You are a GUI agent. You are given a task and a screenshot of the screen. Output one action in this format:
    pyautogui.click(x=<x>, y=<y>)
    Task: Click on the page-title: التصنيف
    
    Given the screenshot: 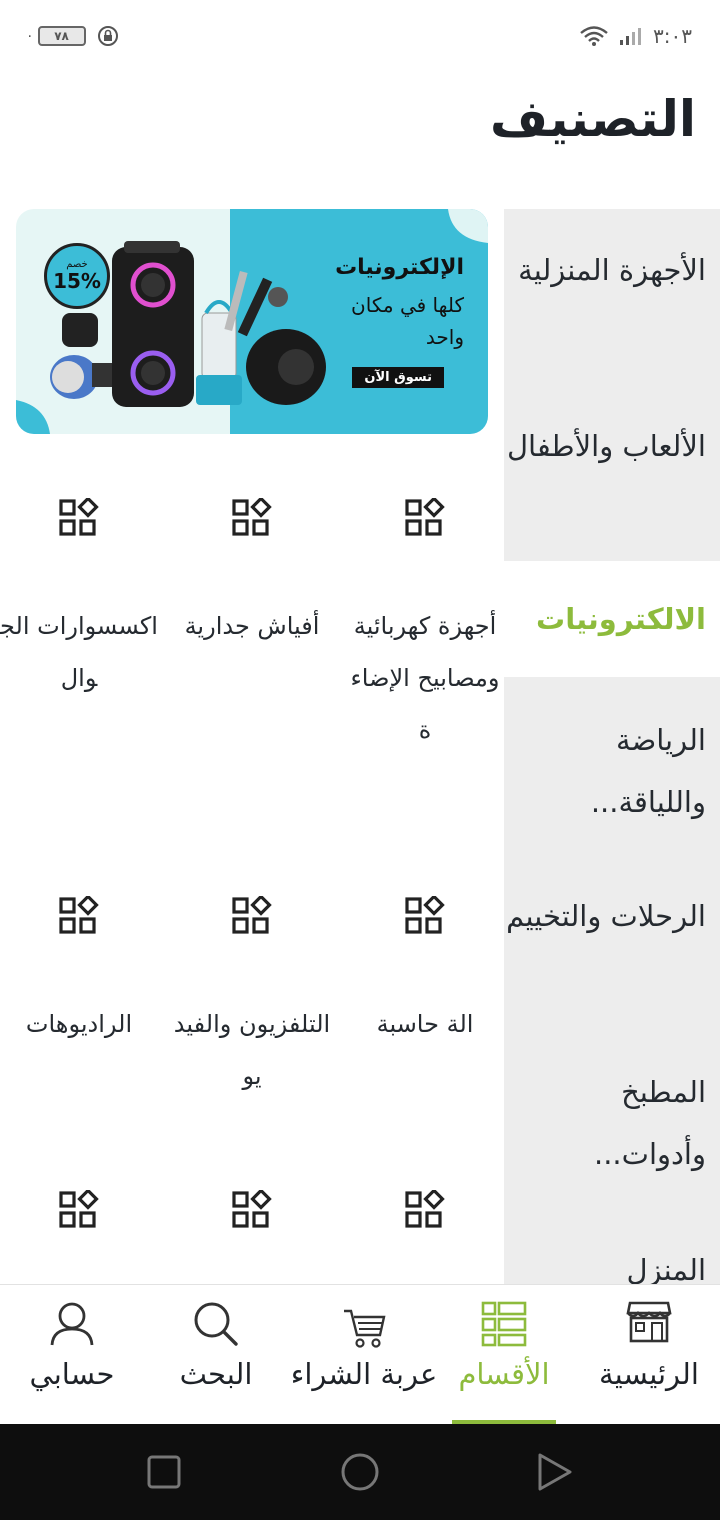 What is the action you would take?
    pyautogui.click(x=593, y=119)
    